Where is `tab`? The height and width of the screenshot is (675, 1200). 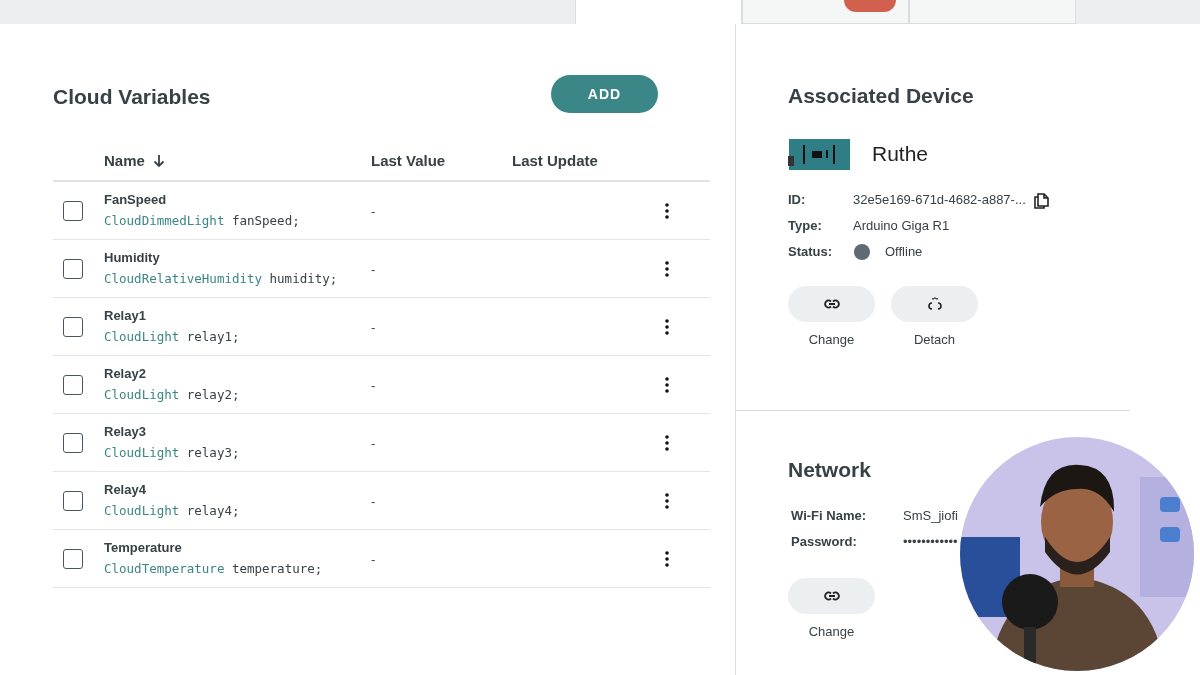
tab is located at coordinates (825, 12).